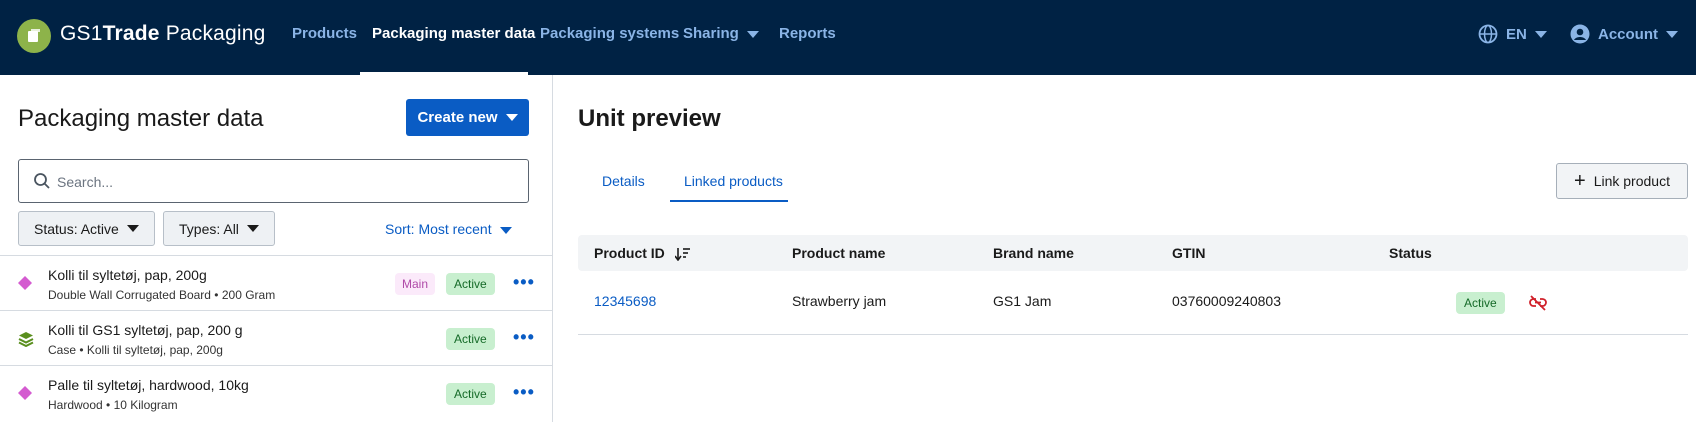 Image resolution: width=1696 pixels, height=422 pixels. Describe the element at coordinates (1628, 34) in the screenshot. I see `account-label: Account` at that location.